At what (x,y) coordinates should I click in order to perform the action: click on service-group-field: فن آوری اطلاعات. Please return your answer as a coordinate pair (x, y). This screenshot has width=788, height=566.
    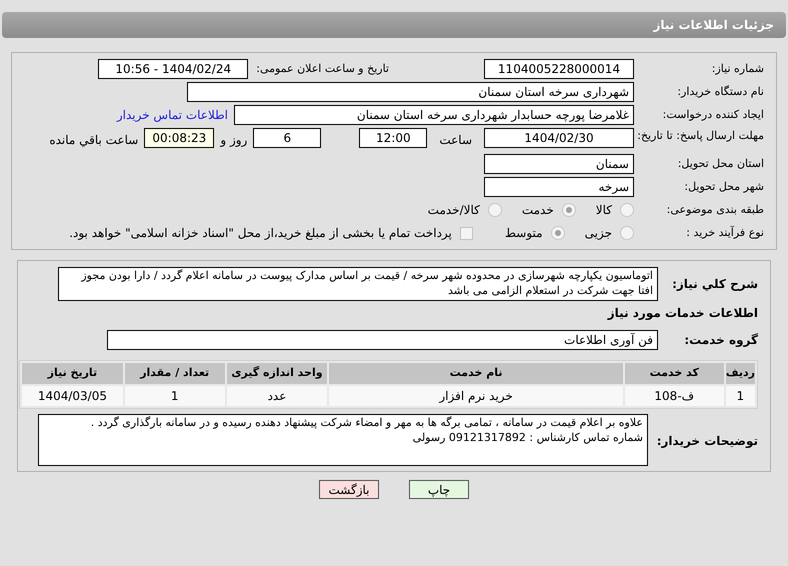
    Looking at the image, I should click on (382, 340).